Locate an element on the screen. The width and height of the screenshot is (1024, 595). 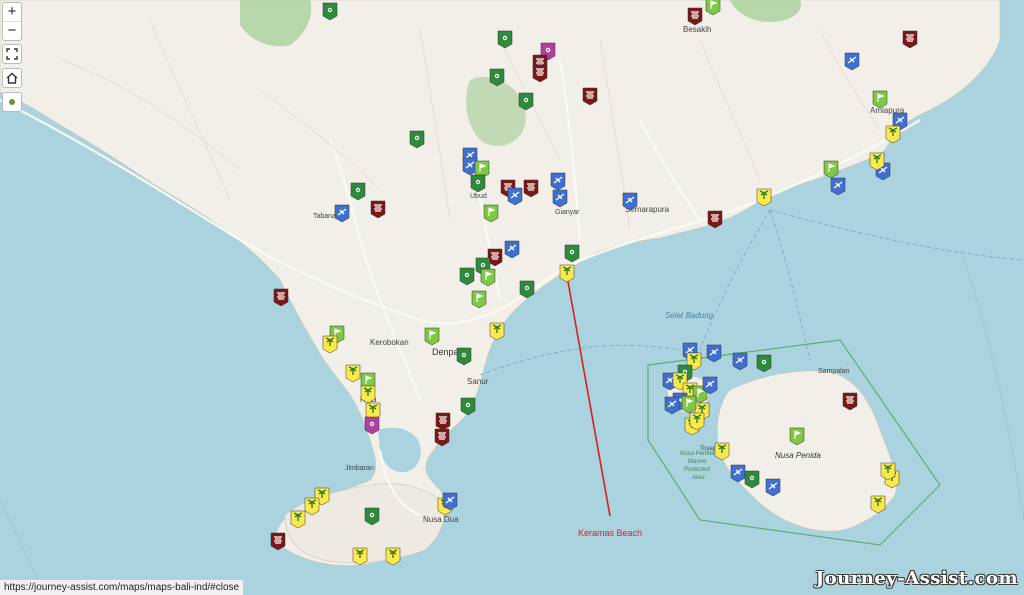
place-label-sanur: Sanur is located at coordinates (478, 381).